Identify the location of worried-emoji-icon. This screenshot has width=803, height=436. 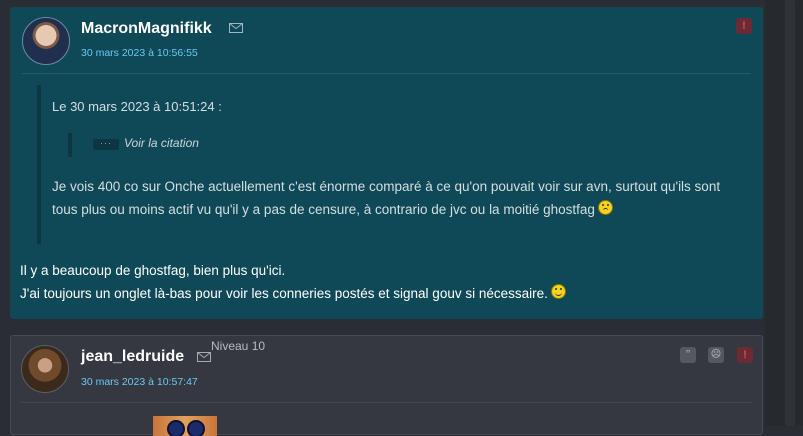
(605, 207).